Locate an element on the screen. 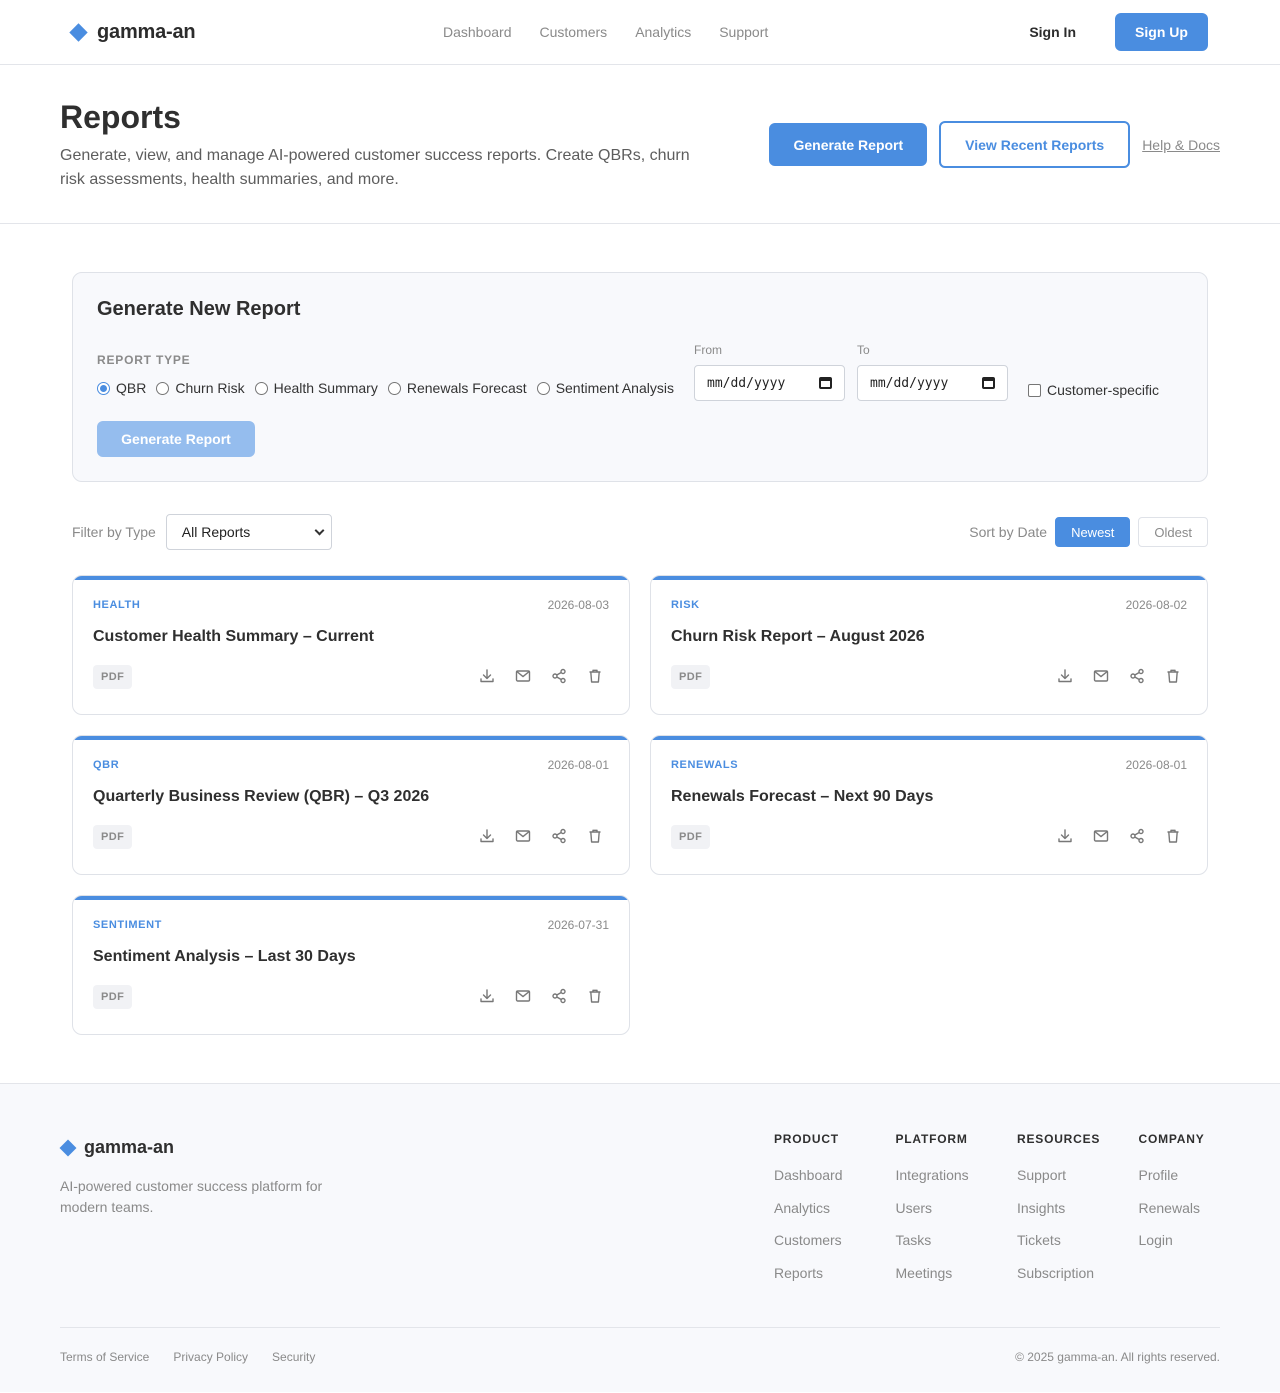  report-title: Renewals Forecast – Next 90 Days is located at coordinates (802, 797).